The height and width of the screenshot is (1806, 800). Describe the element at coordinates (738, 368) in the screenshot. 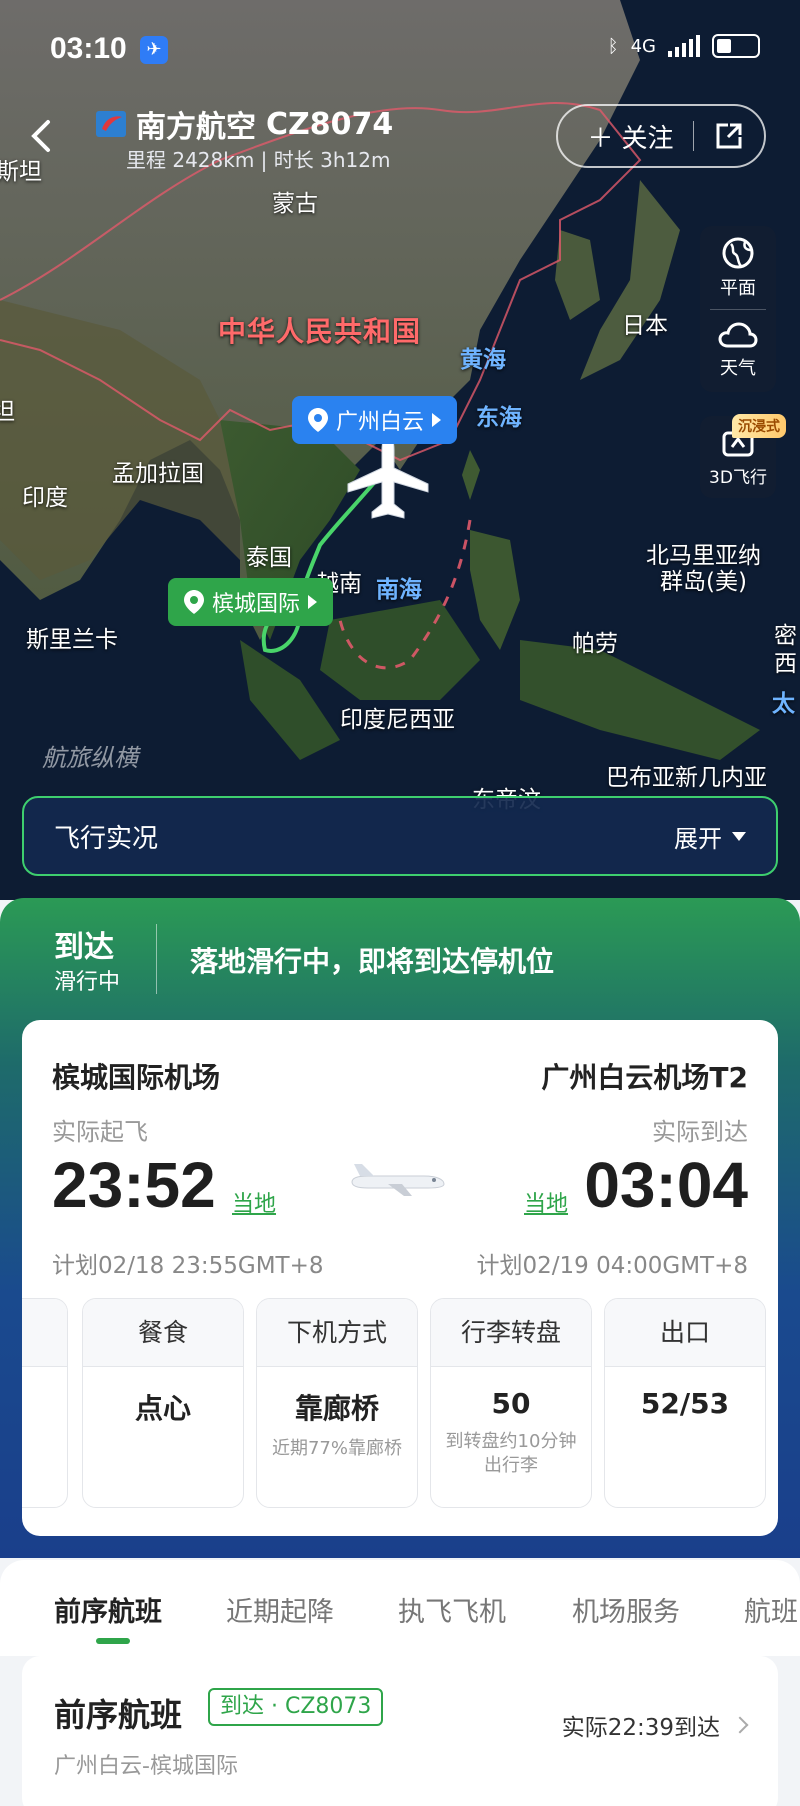

I see `weather-label: 天气` at that location.